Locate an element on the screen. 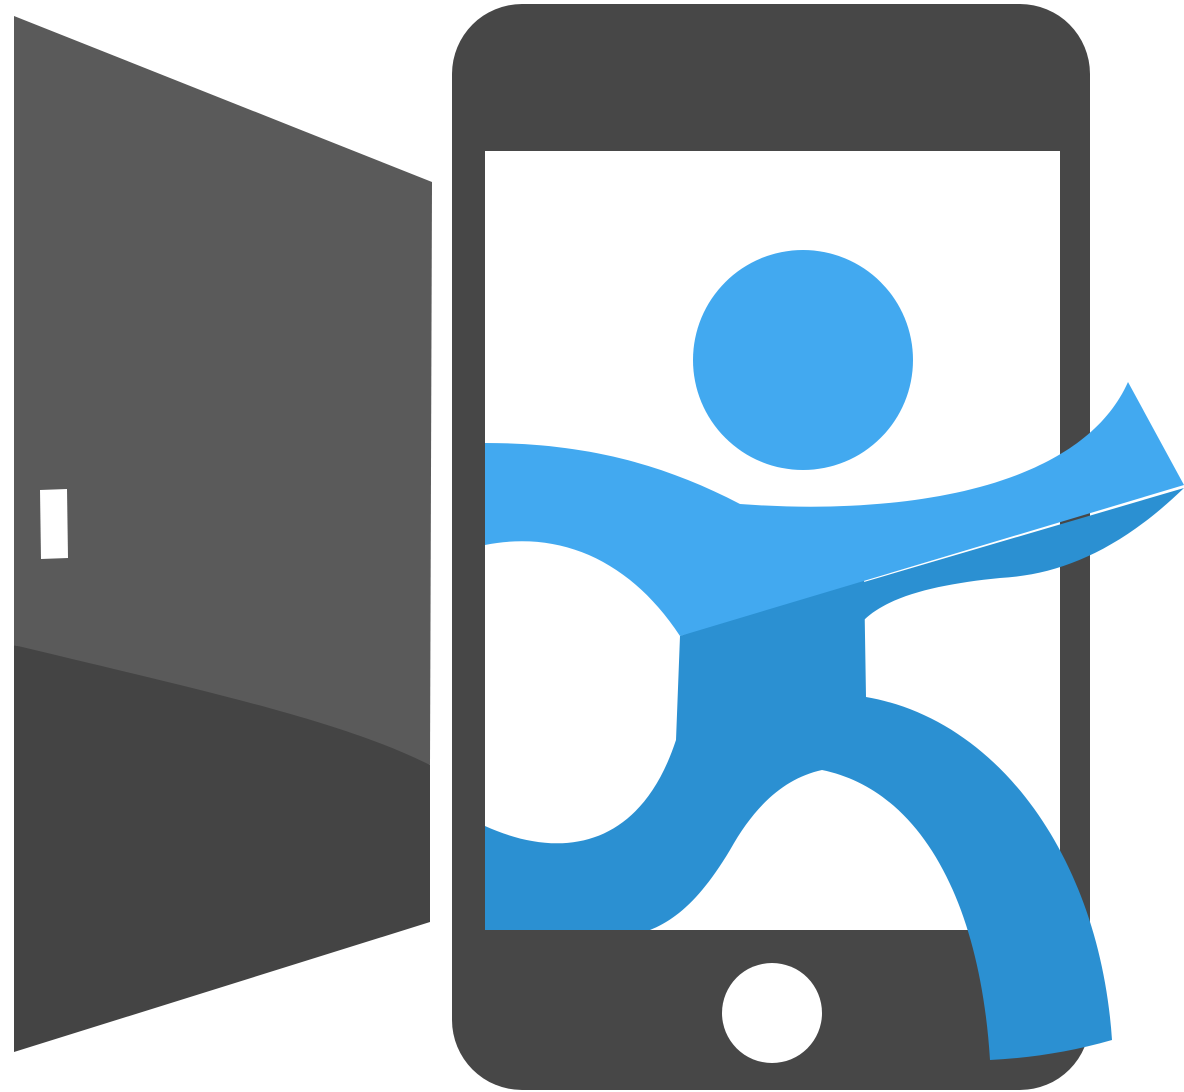 This screenshot has width=1184, height=1092. home-button-icon is located at coordinates (772, 1013).